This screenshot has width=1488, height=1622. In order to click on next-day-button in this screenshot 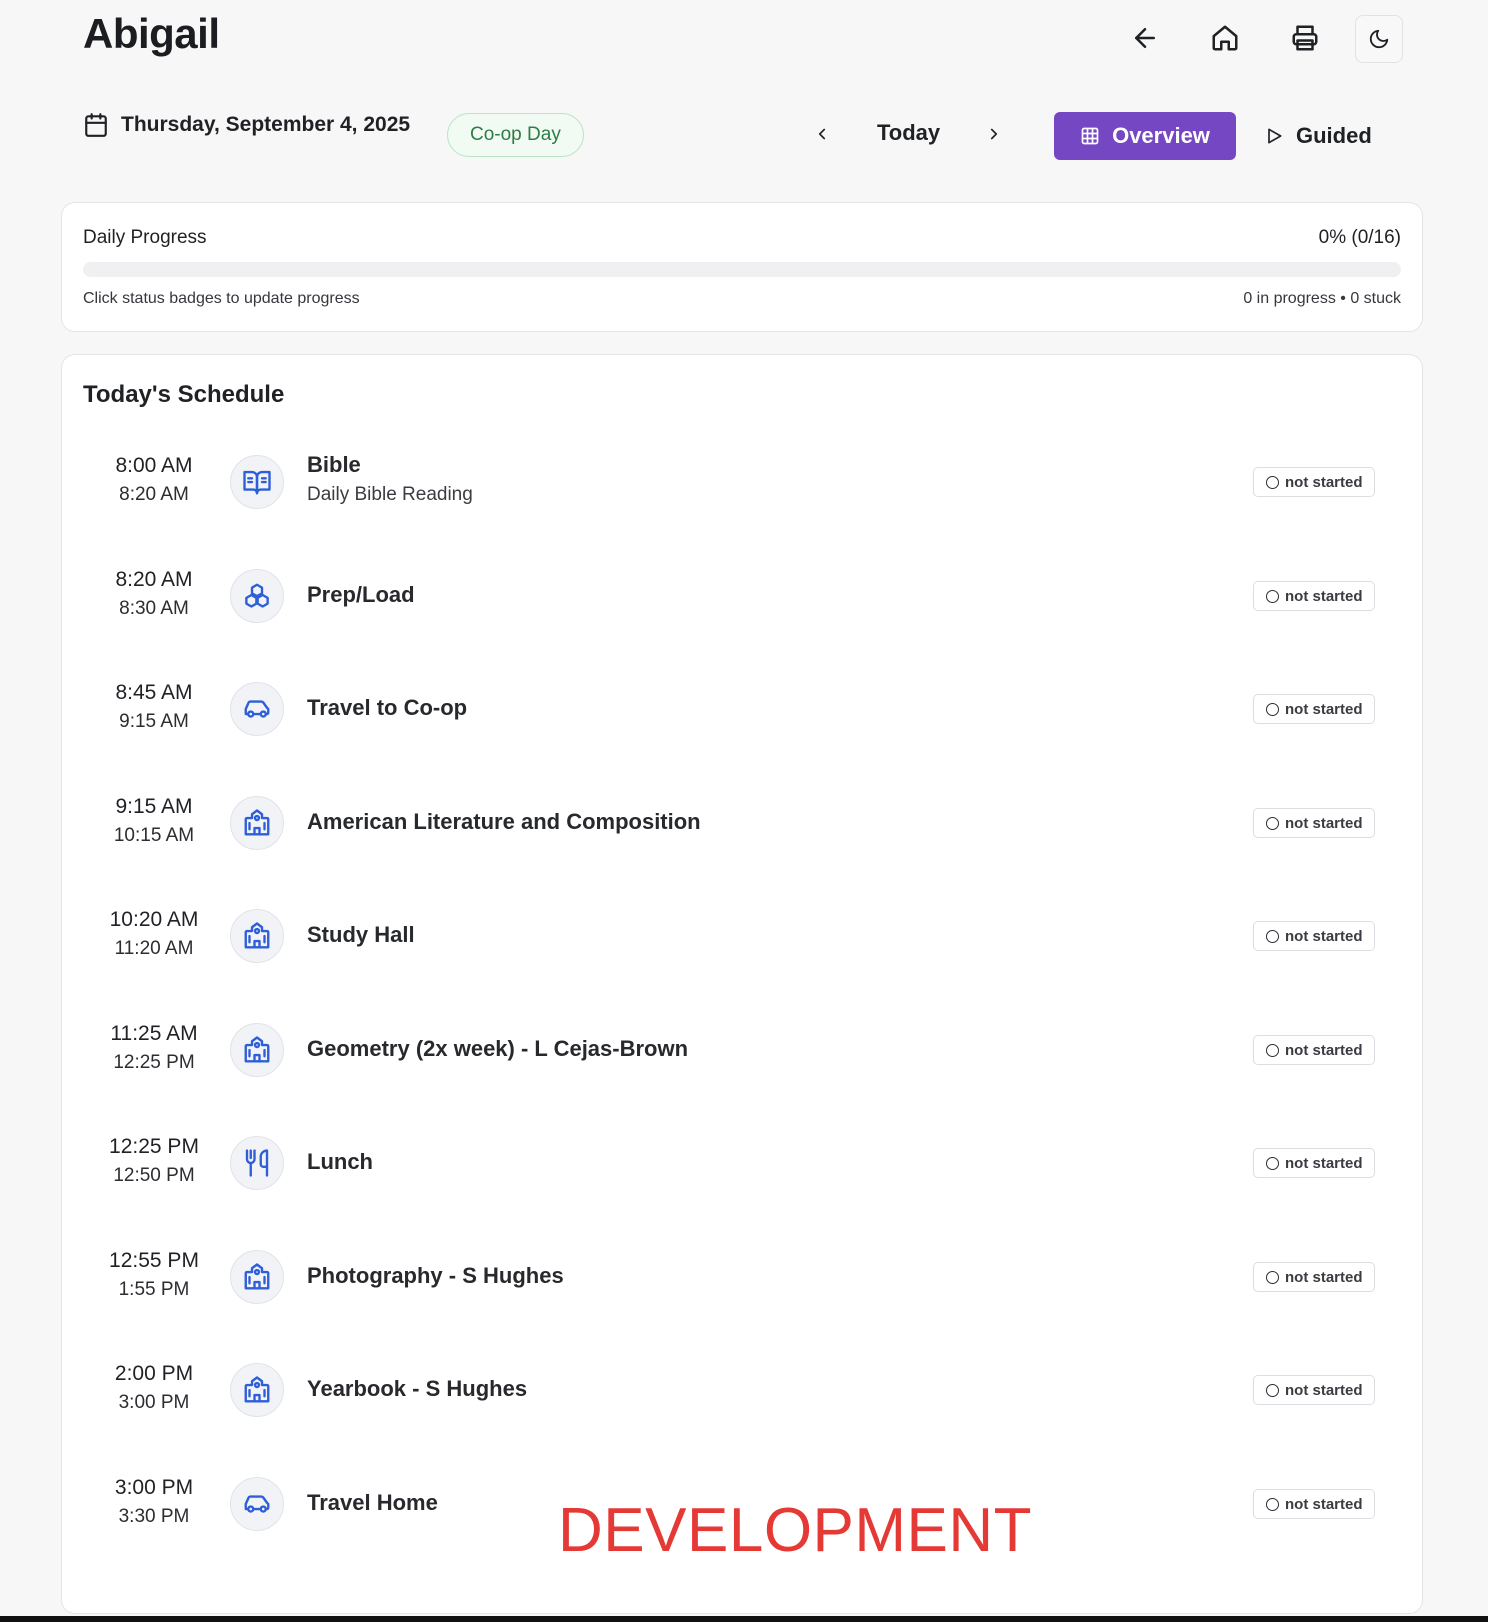, I will do `click(994, 134)`.